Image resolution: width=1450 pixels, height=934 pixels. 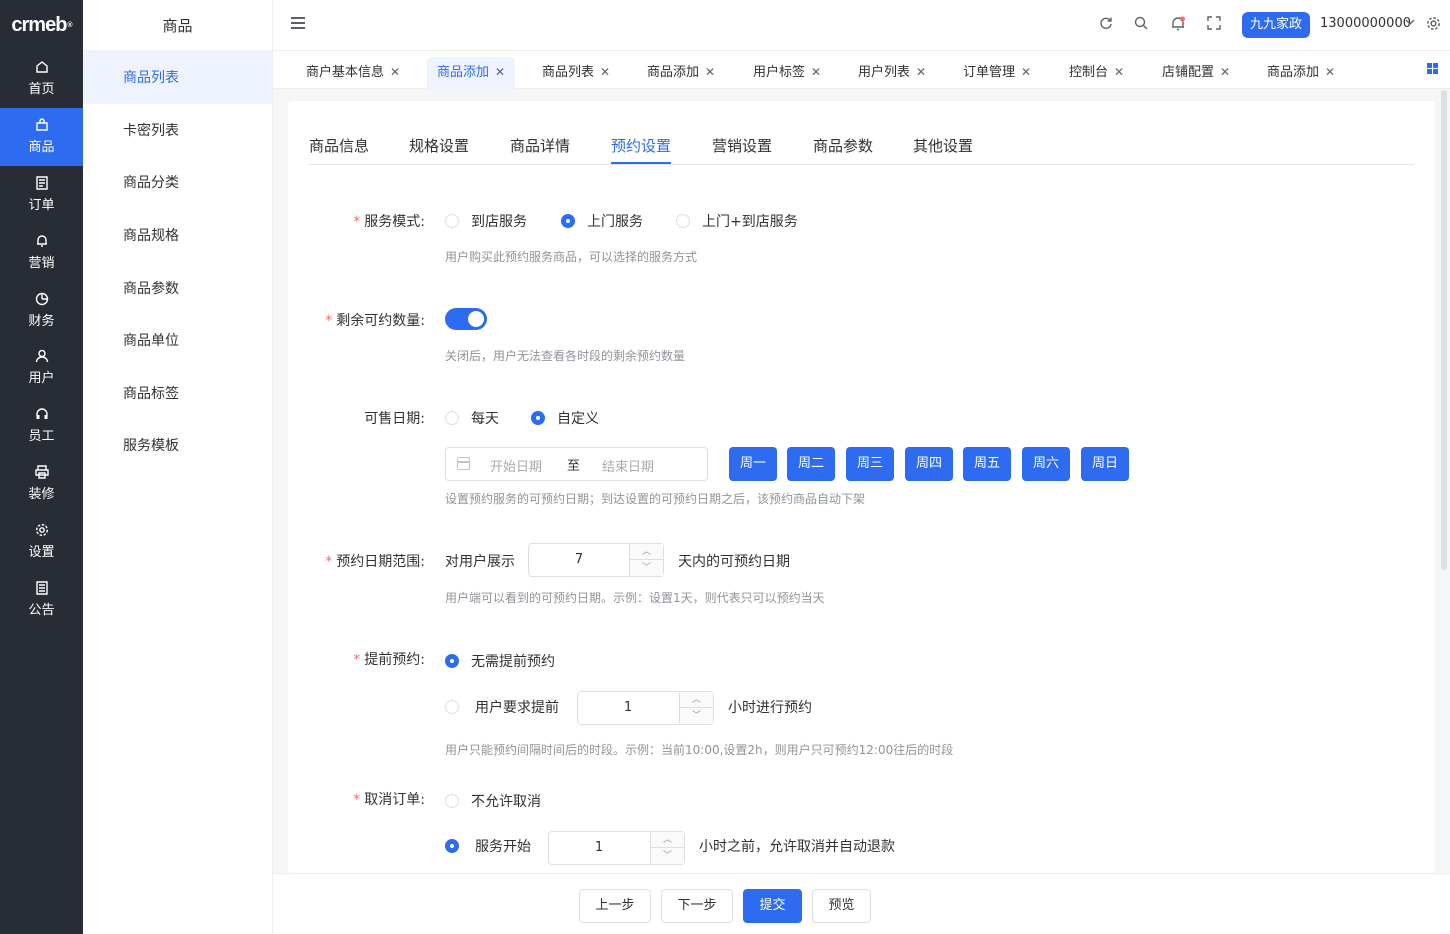 I want to click on logo: crmeb ®, so click(x=41, y=25).